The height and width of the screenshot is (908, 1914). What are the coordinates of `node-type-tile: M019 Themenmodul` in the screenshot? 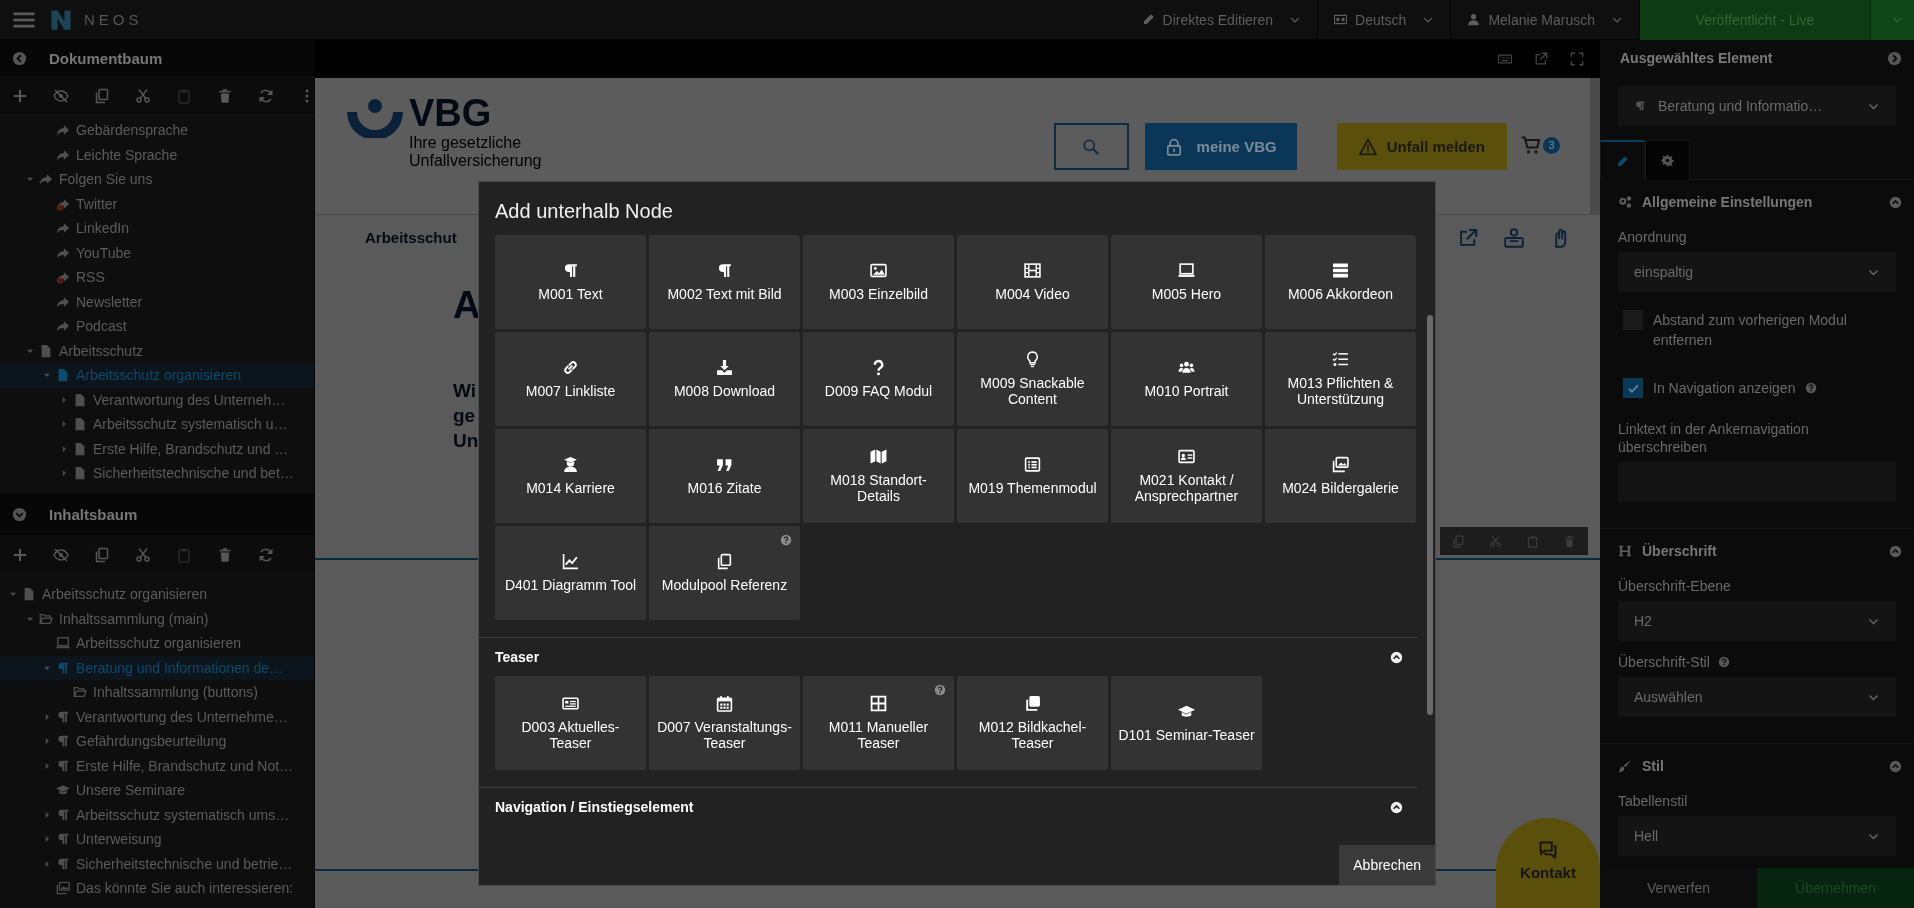 It's located at (1032, 476).